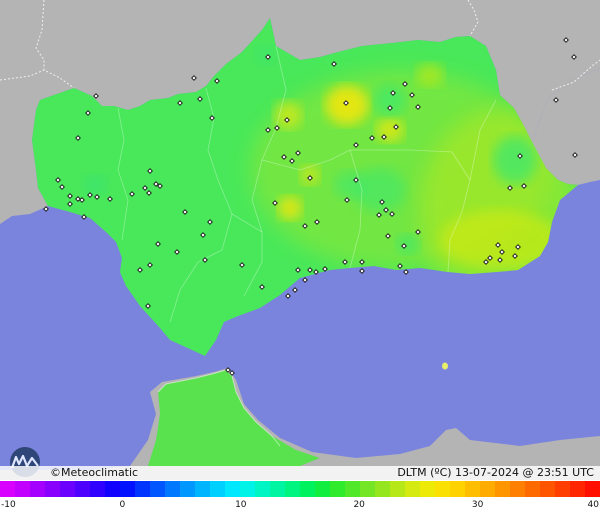 The image size is (600, 517). What do you see at coordinates (593, 505) in the screenshot?
I see `scale-tick-label: 40` at bounding box center [593, 505].